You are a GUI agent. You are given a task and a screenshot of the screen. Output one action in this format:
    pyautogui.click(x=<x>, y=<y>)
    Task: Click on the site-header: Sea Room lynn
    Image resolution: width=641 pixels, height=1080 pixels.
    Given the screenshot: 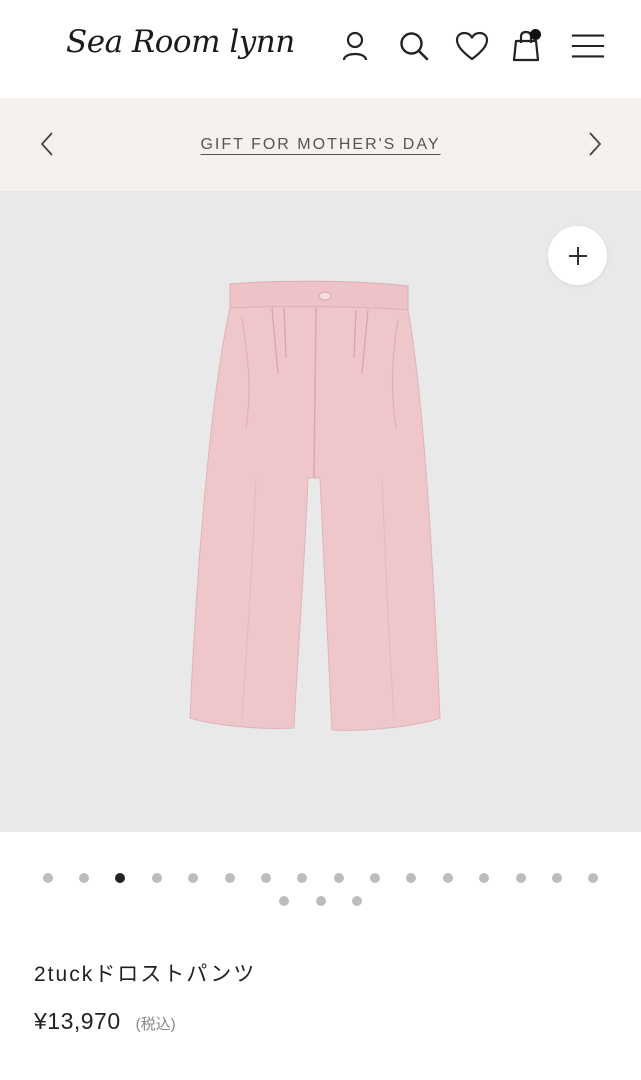 What is the action you would take?
    pyautogui.click(x=320, y=49)
    